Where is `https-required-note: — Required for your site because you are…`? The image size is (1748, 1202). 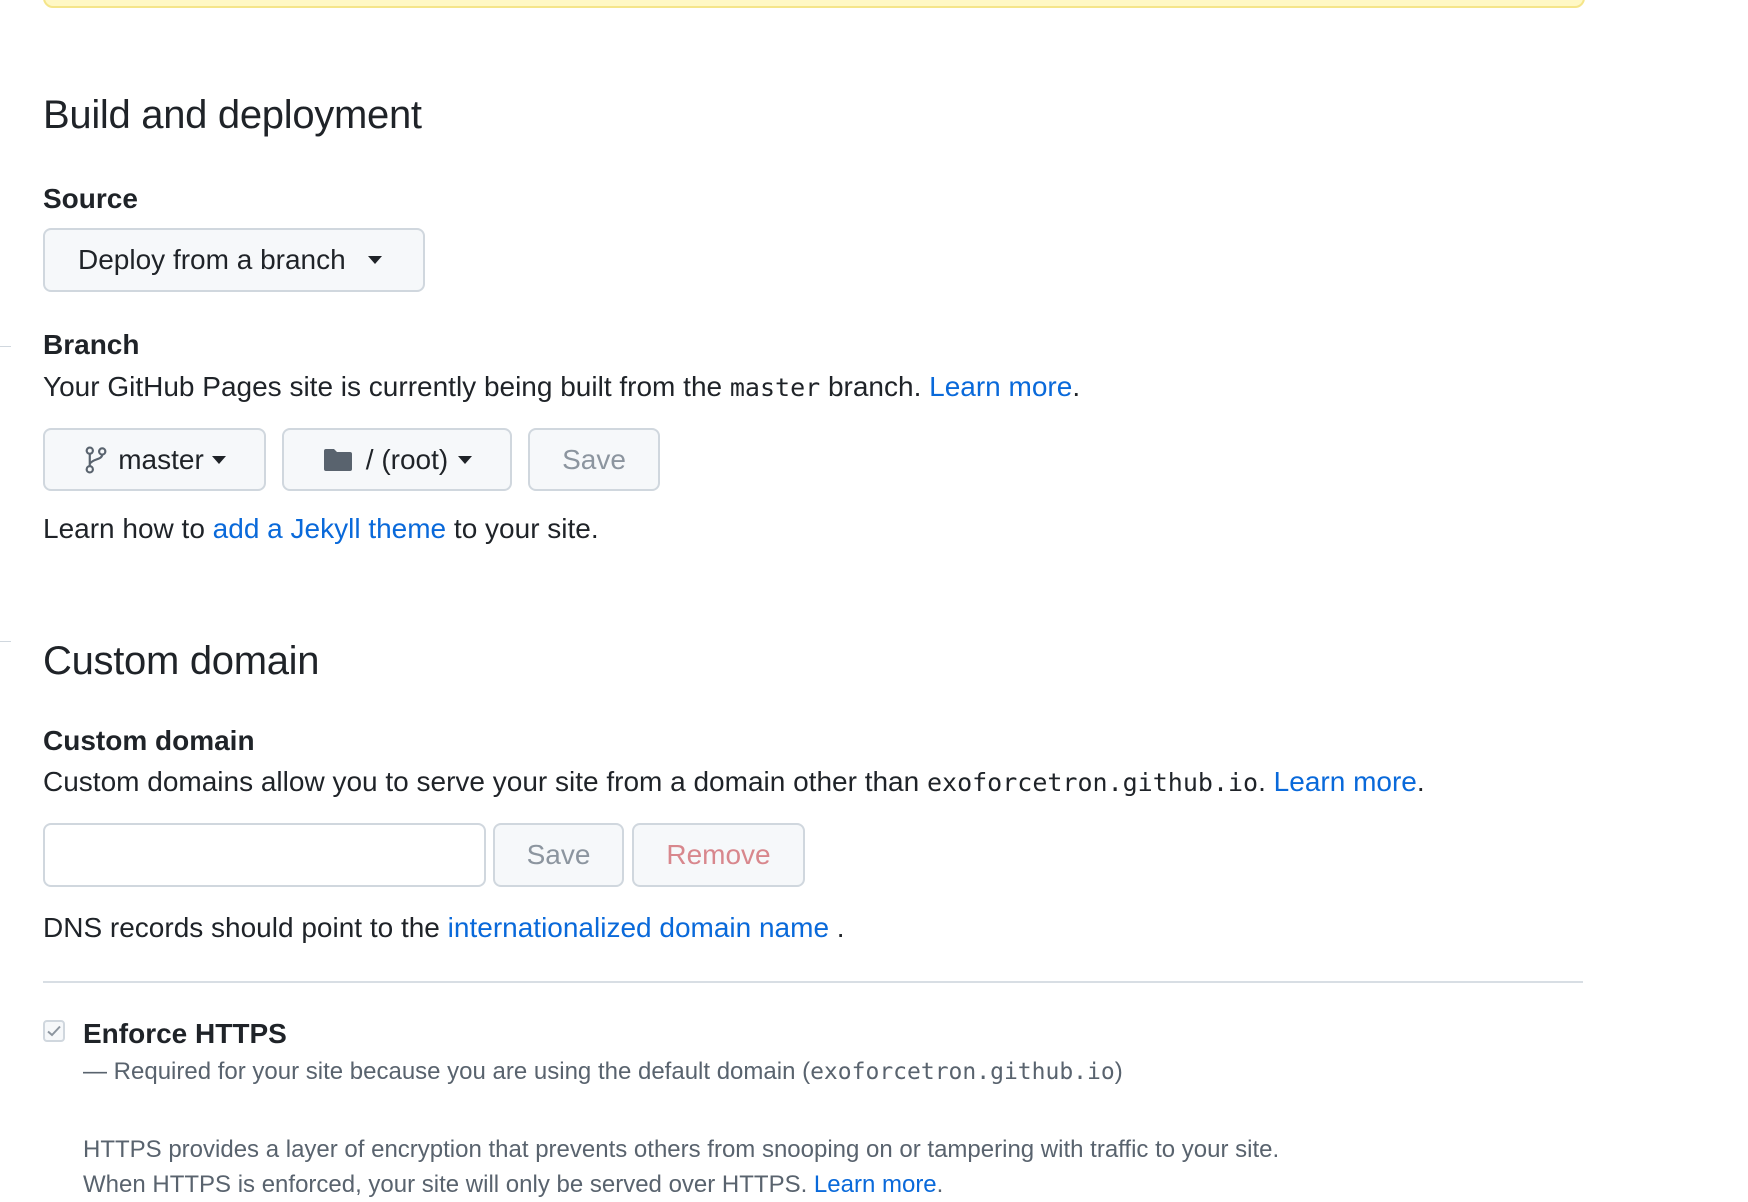
https-required-note: — Required for your site because you are… is located at coordinates (603, 1072).